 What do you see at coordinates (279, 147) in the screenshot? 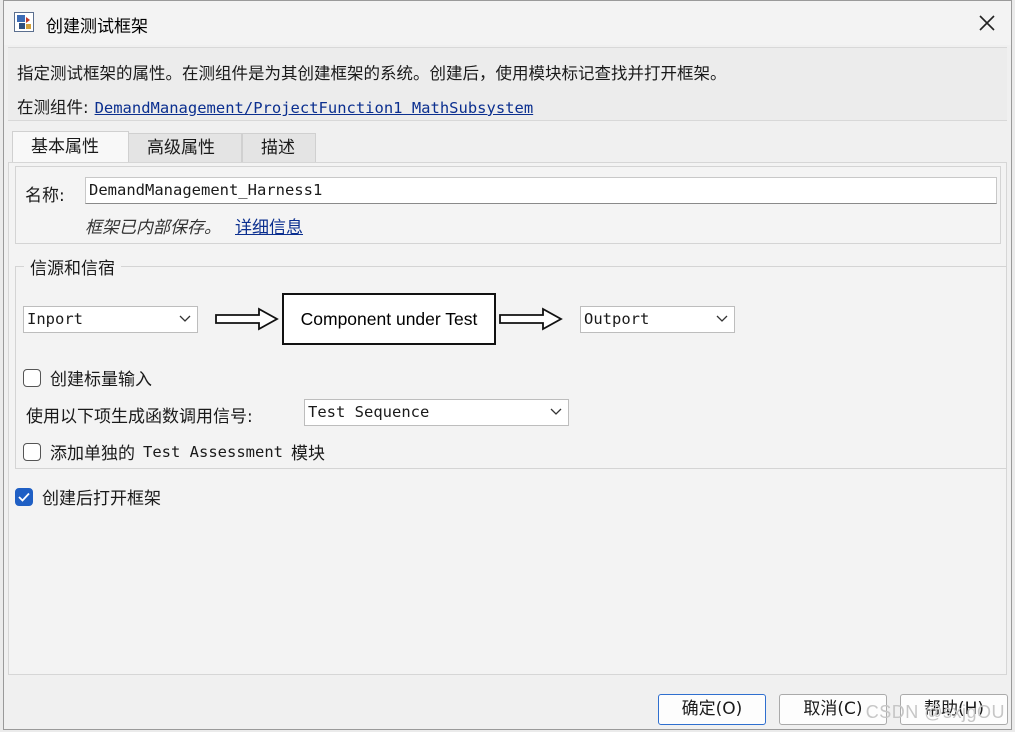
I see `tab-description: 描述` at bounding box center [279, 147].